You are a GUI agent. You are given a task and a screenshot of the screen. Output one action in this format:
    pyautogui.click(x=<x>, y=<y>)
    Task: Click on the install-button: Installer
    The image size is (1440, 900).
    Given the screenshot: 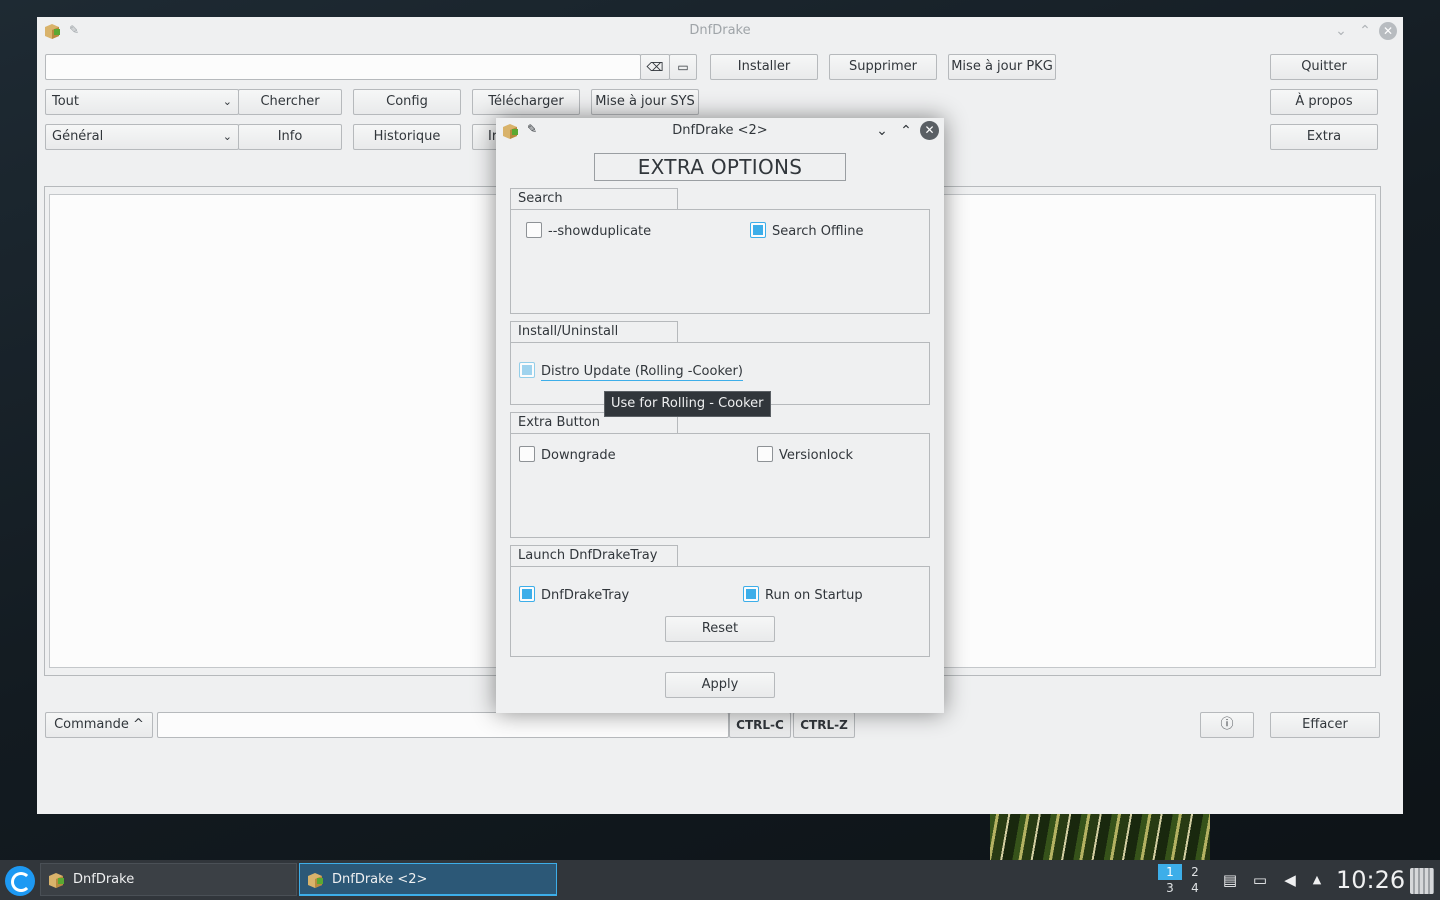 What is the action you would take?
    pyautogui.click(x=764, y=67)
    